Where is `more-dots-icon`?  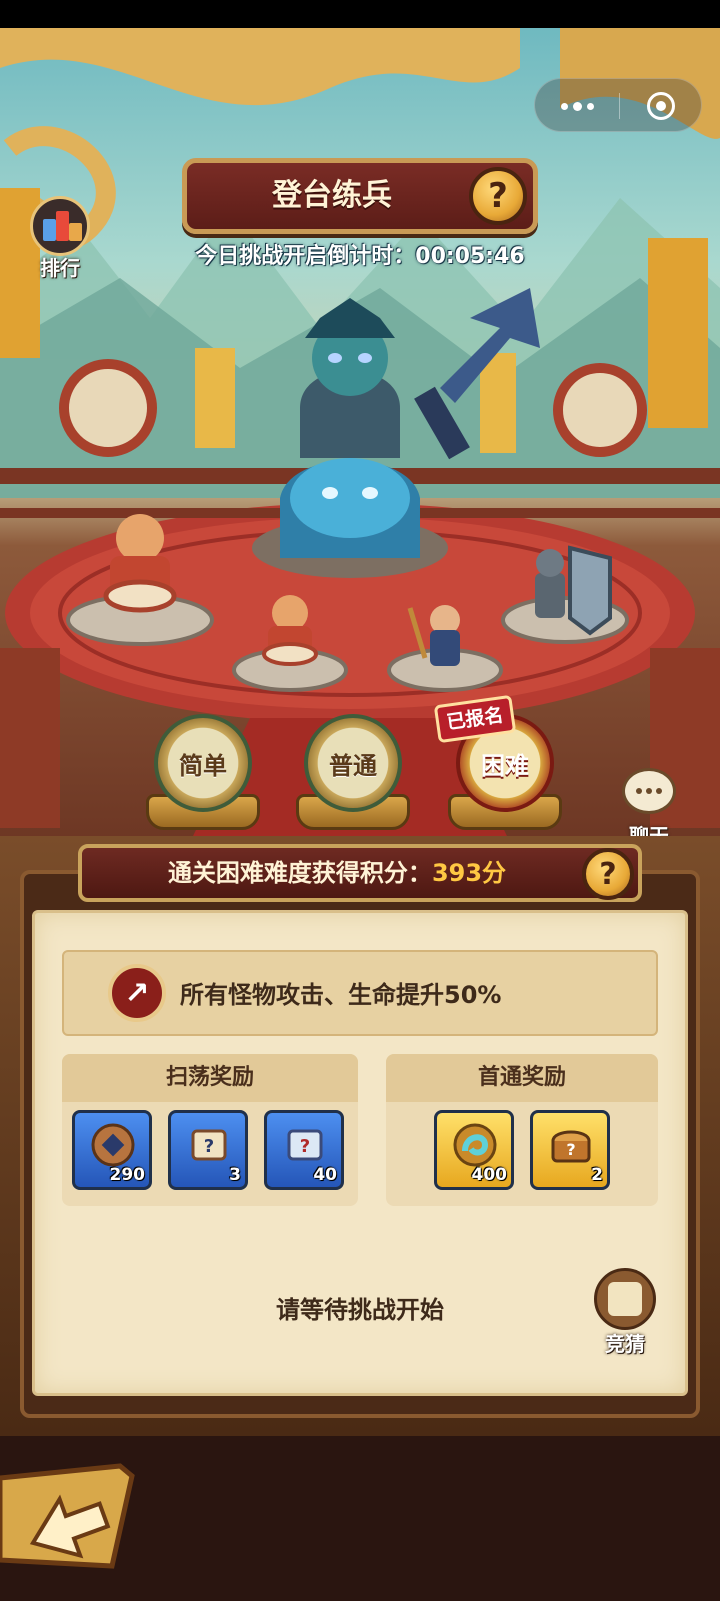 more-dots-icon is located at coordinates (577, 106).